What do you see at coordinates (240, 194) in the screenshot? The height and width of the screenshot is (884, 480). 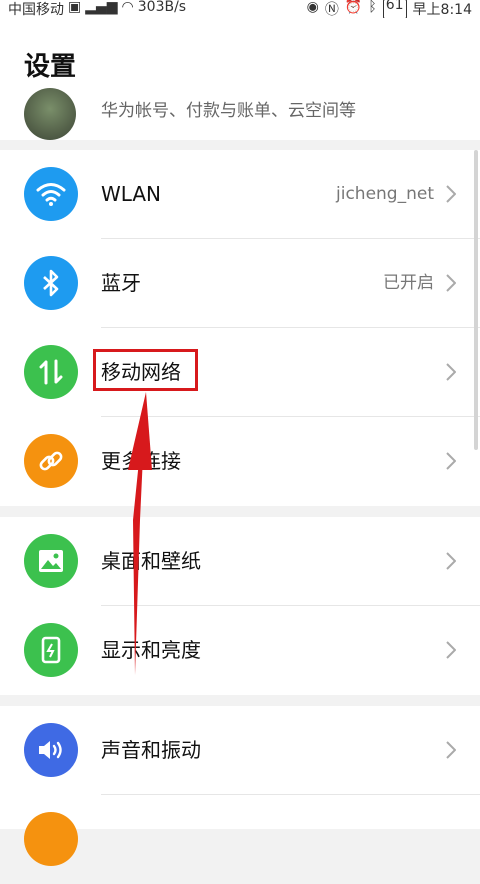 I see `settings-item-wlan: WLAN jicheng_net` at bounding box center [240, 194].